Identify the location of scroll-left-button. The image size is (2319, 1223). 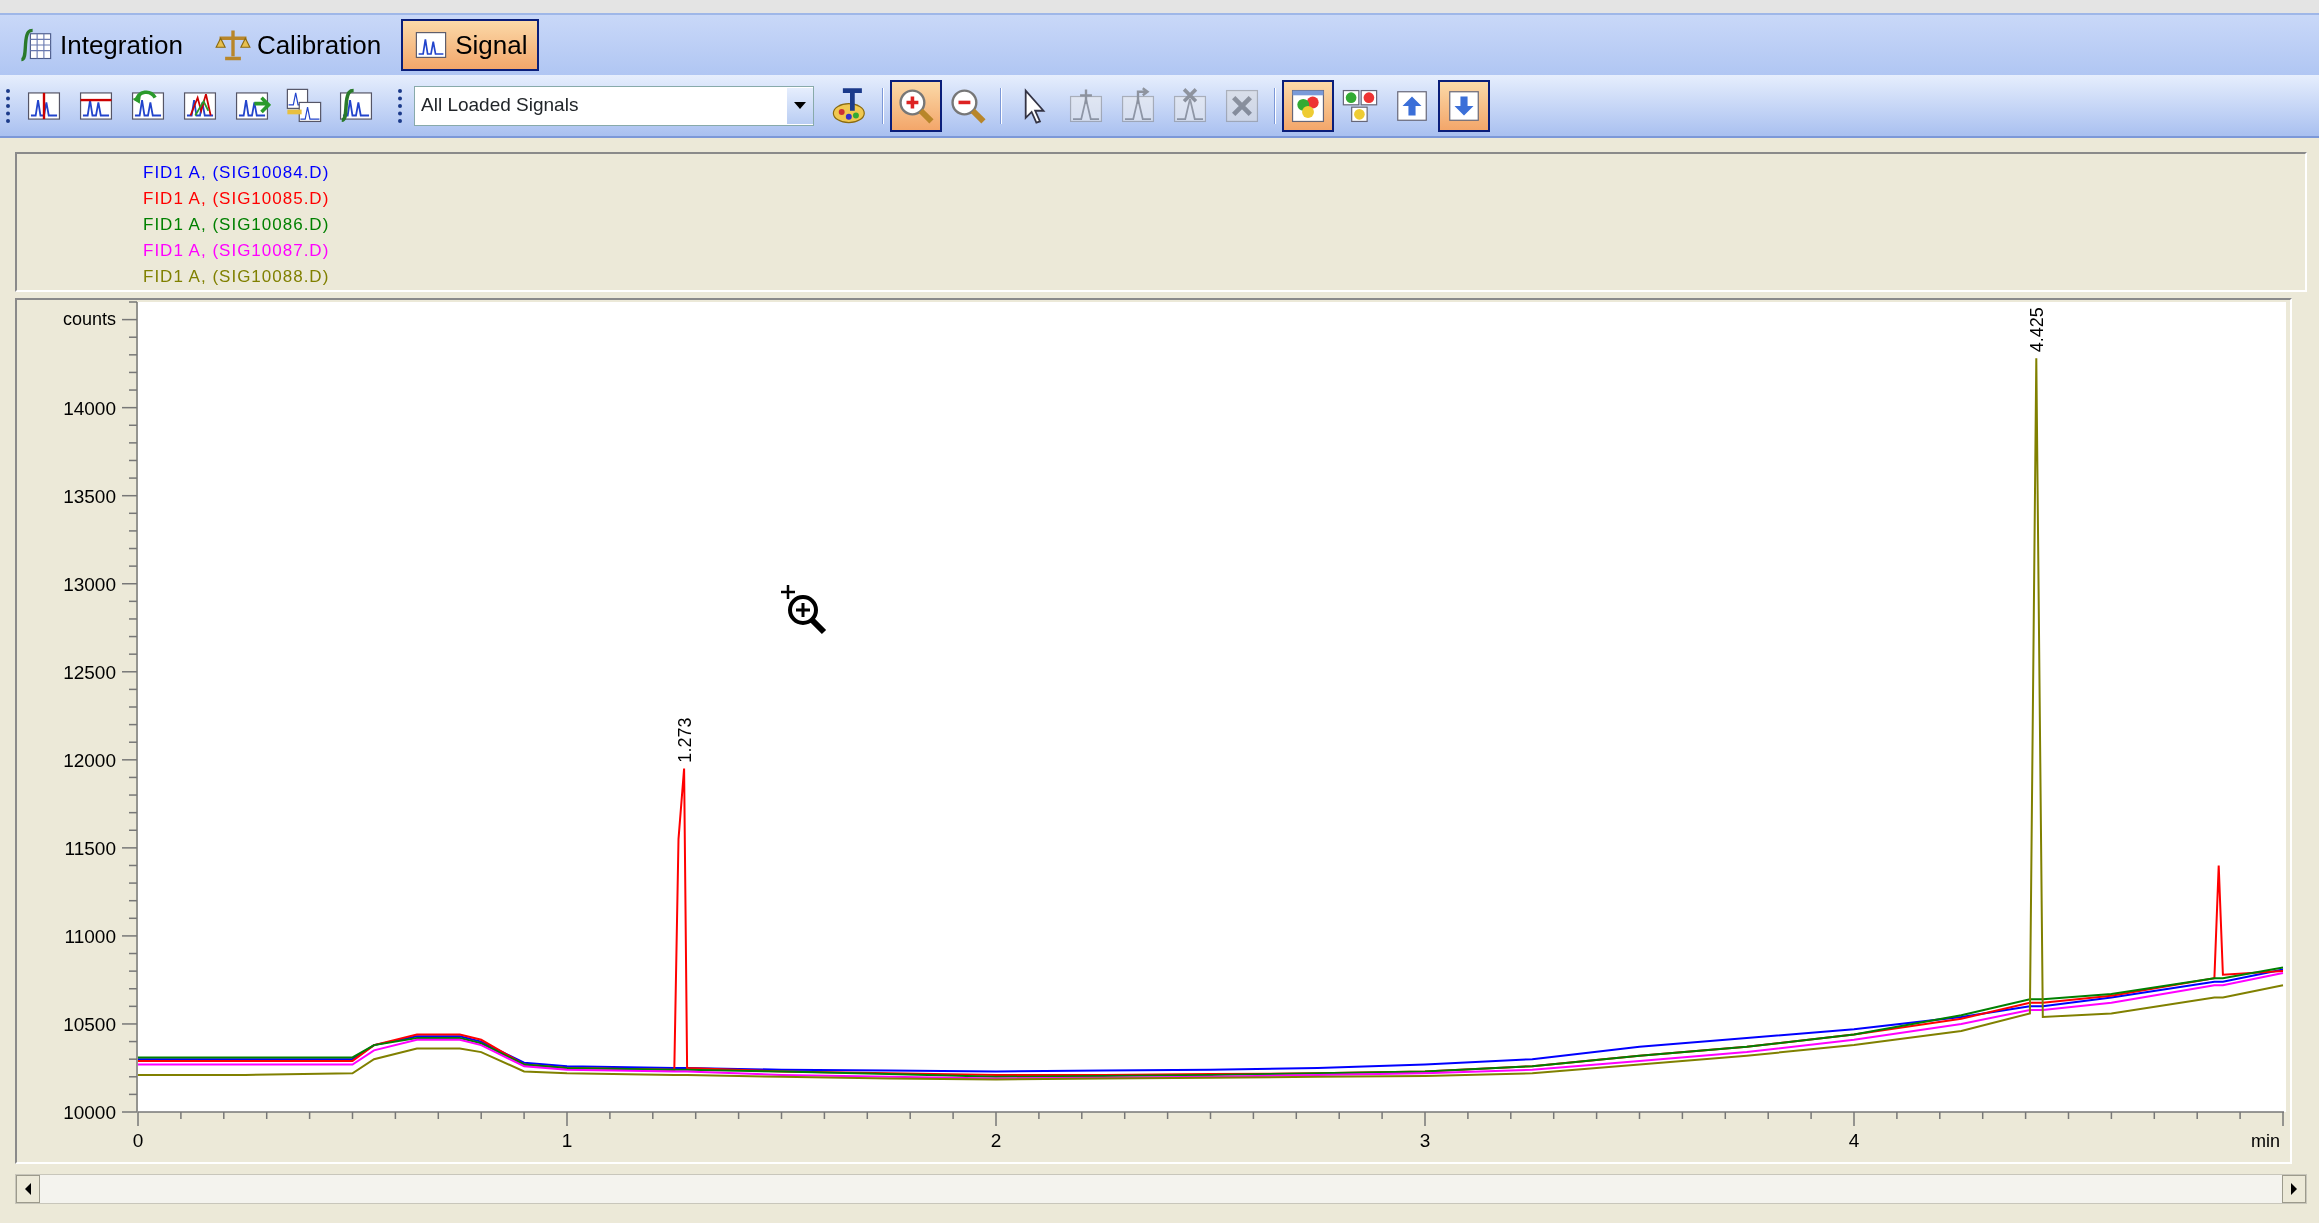
(28, 1189).